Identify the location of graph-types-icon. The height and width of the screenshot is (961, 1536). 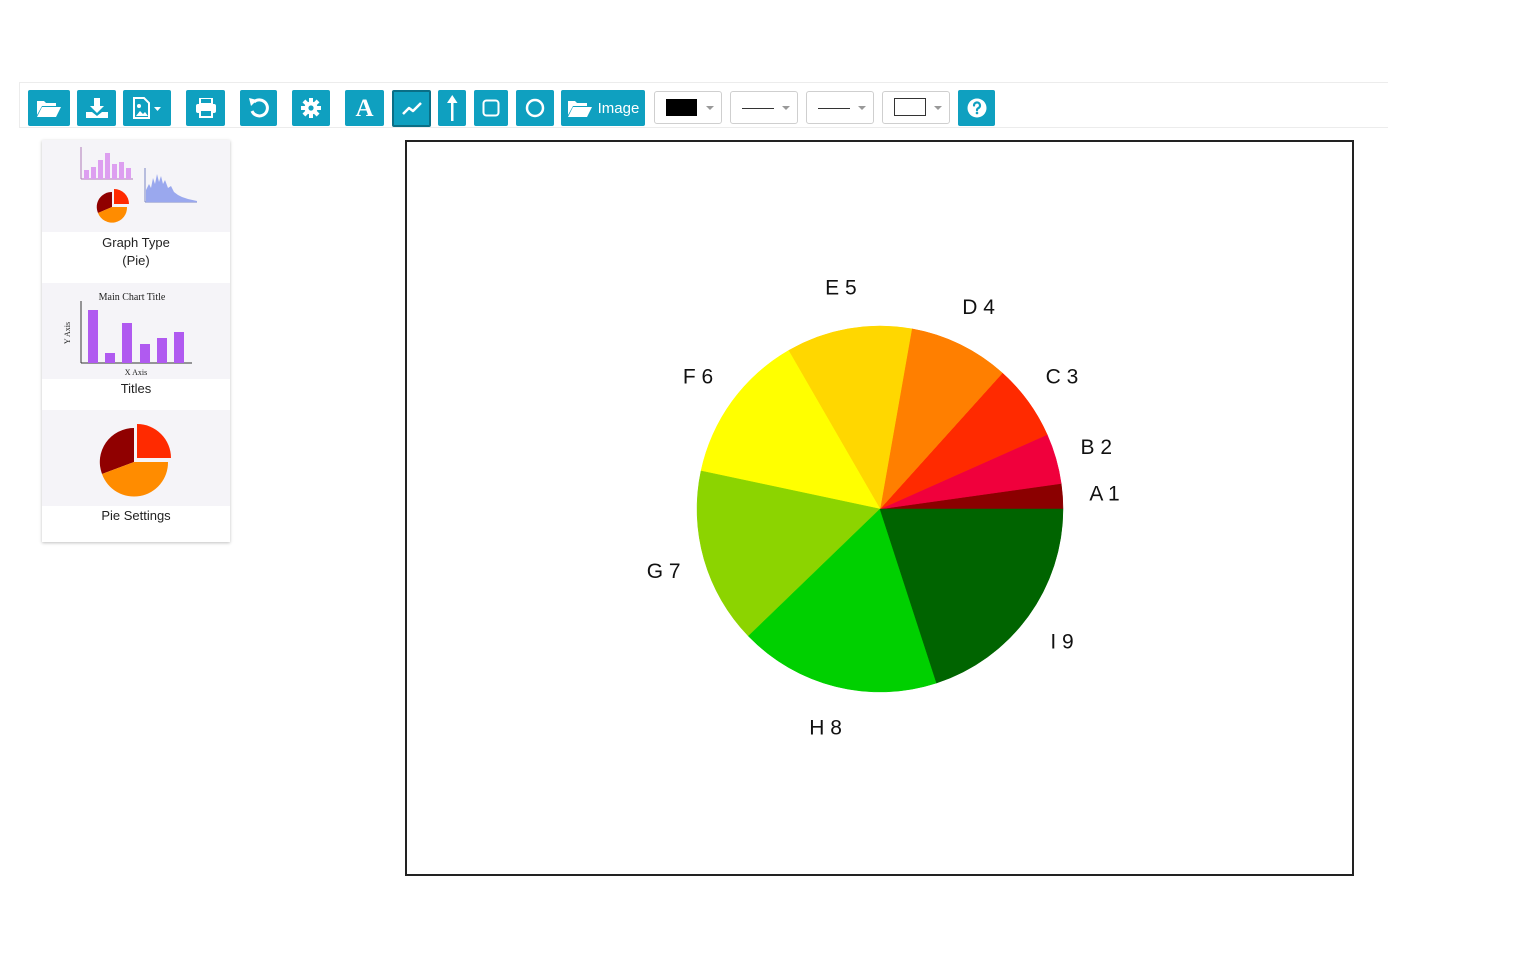
(138, 185).